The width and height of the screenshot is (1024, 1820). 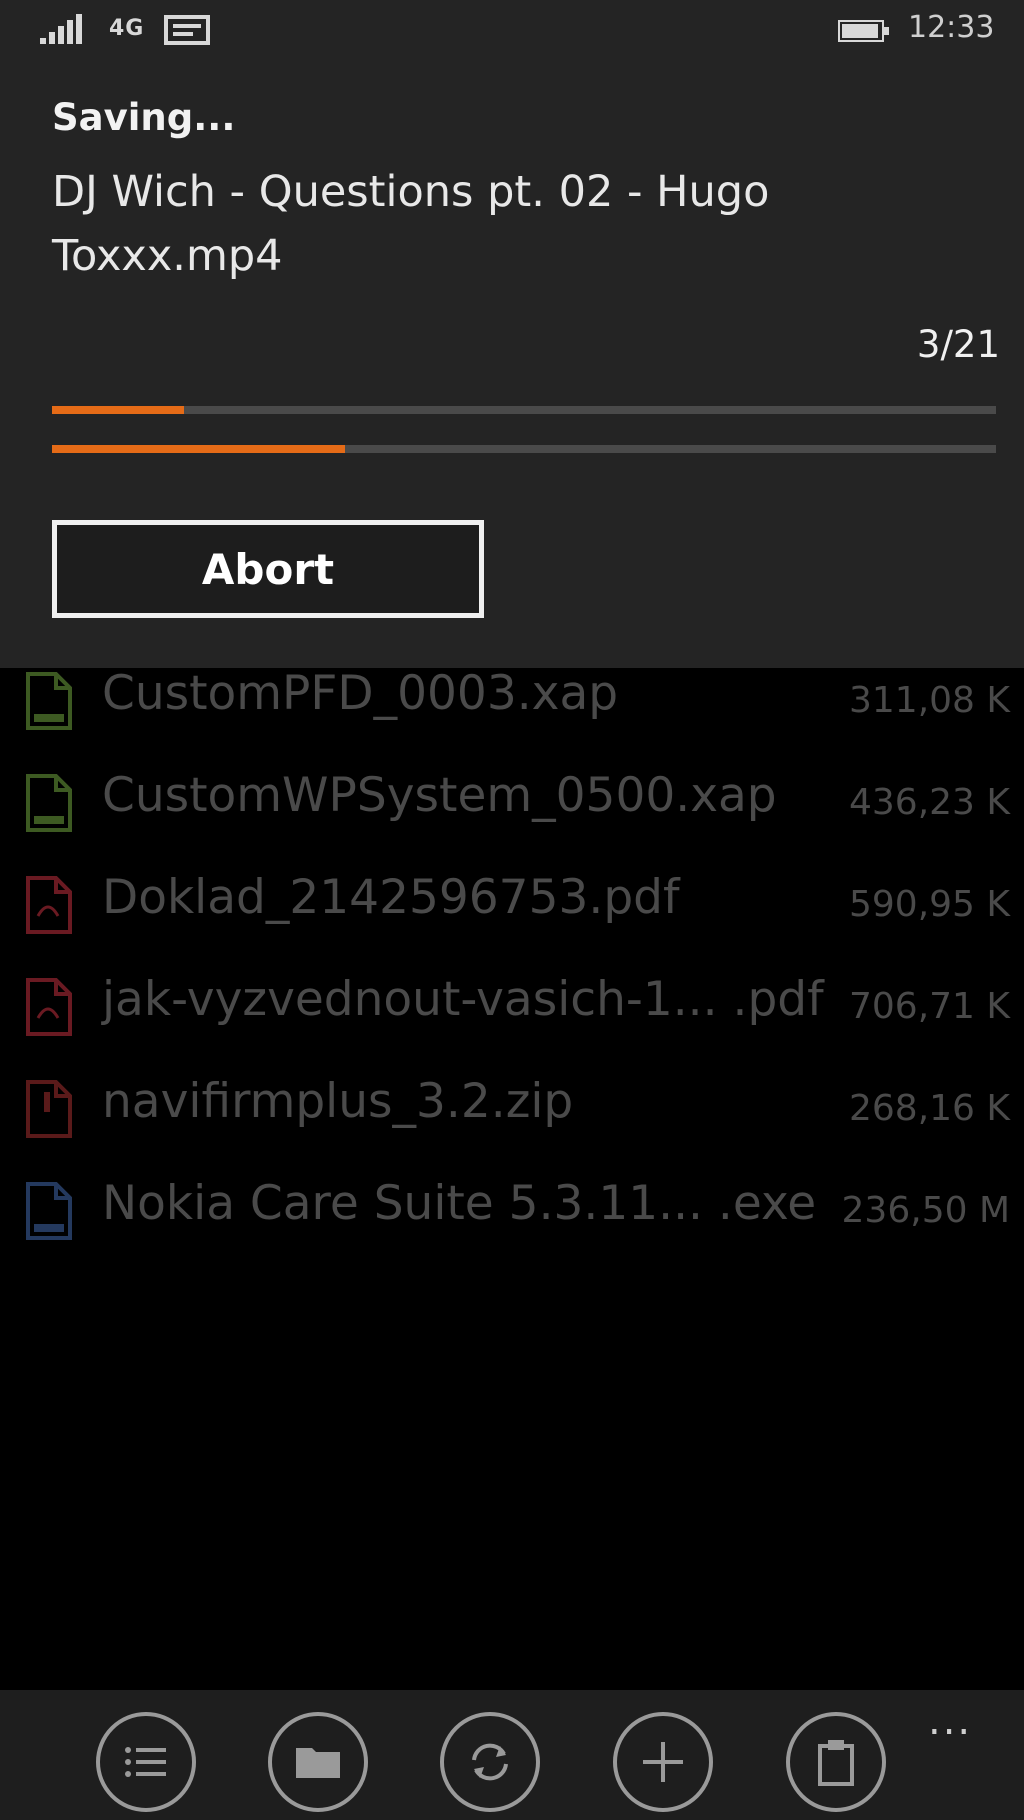 What do you see at coordinates (463, 999) in the screenshot?
I see `file-name: jak-vyzvednout-vasich-1... .pdf` at bounding box center [463, 999].